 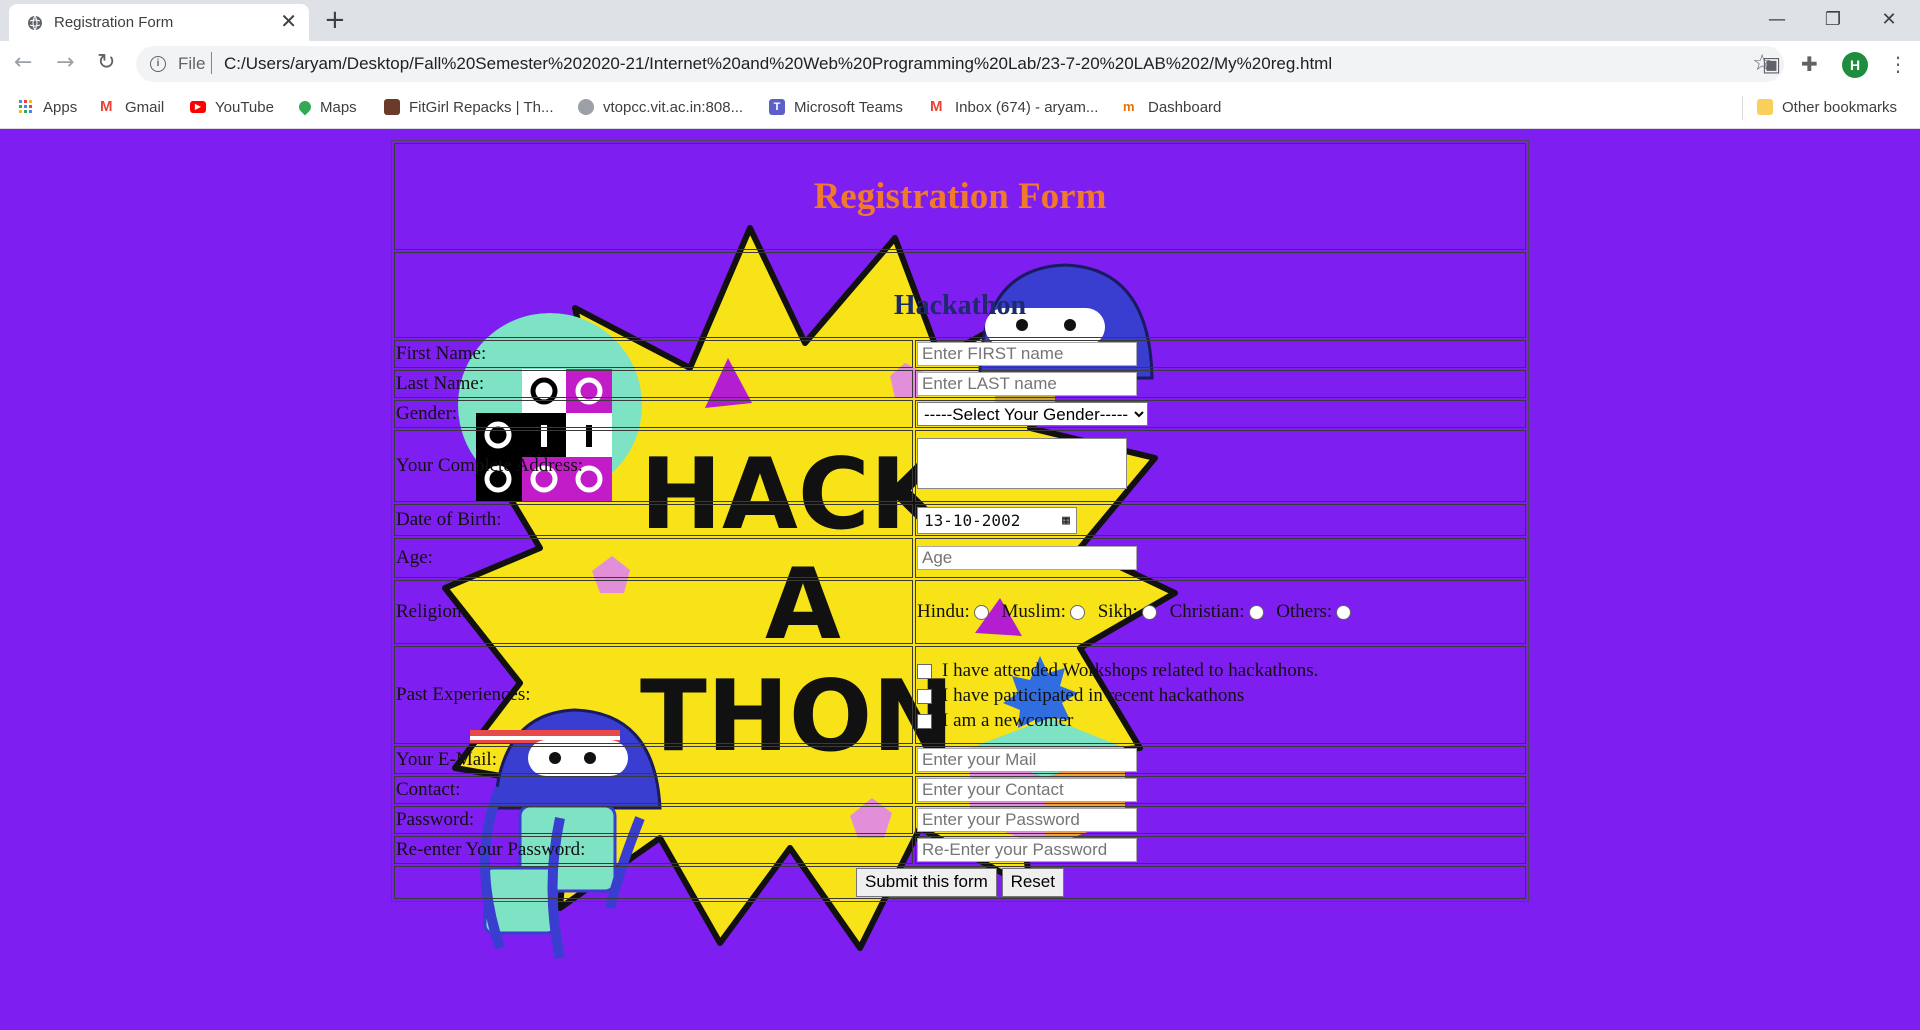 I want to click on bookmark-gmail: M Gmail, so click(x=132, y=107).